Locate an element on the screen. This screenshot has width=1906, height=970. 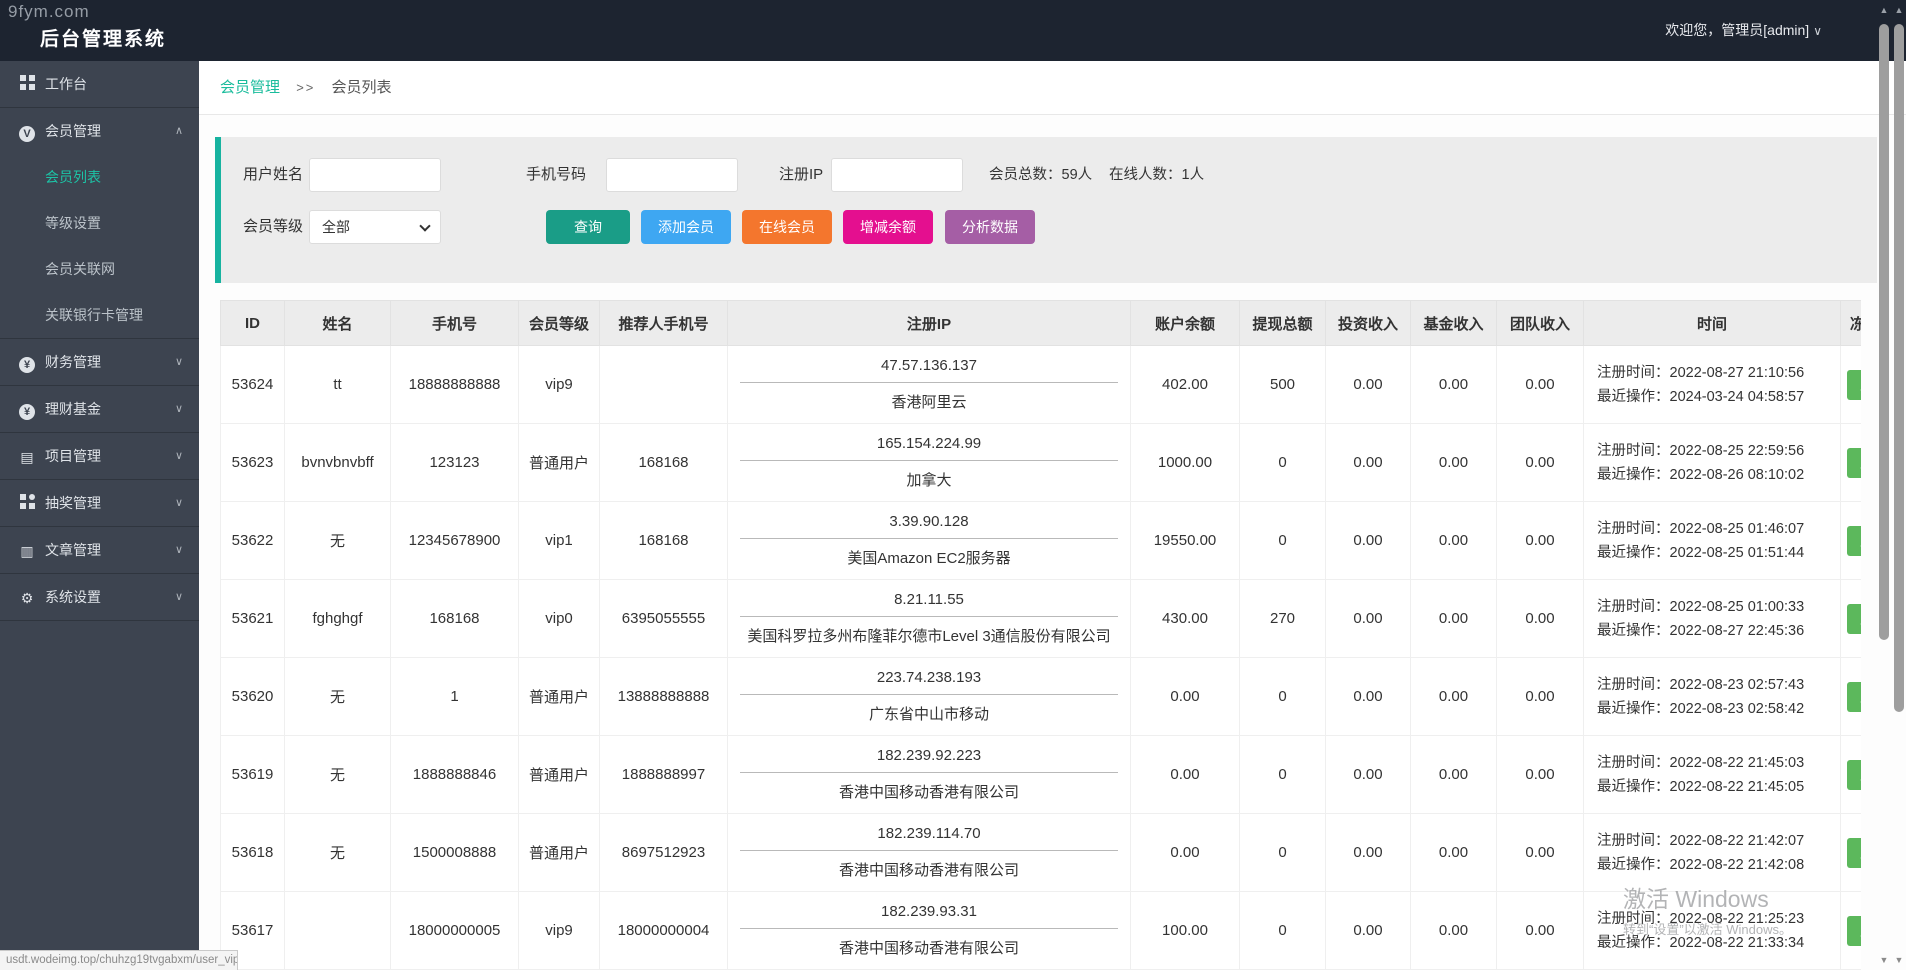
username-input is located at coordinates (375, 175).